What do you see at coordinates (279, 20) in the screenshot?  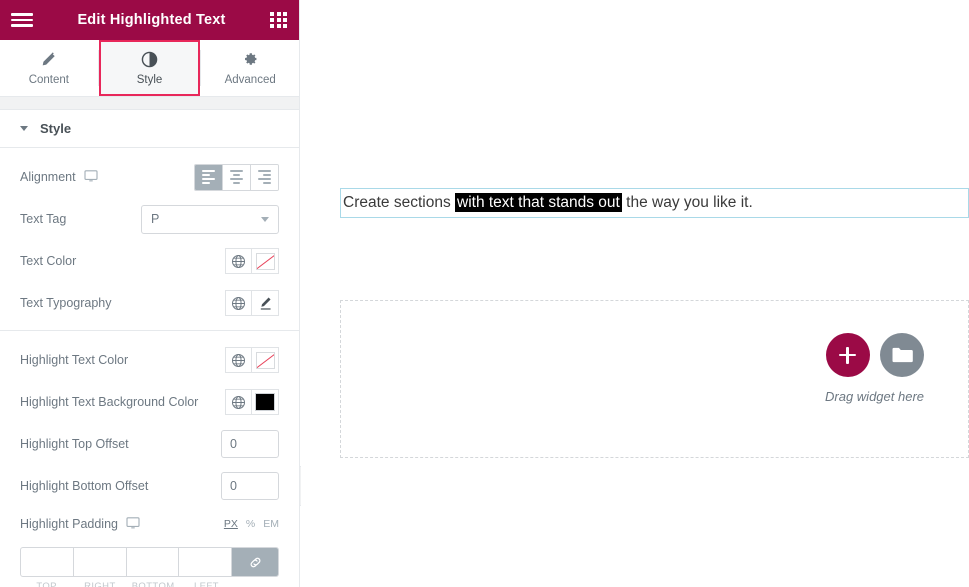 I see `grid-apps-icon` at bounding box center [279, 20].